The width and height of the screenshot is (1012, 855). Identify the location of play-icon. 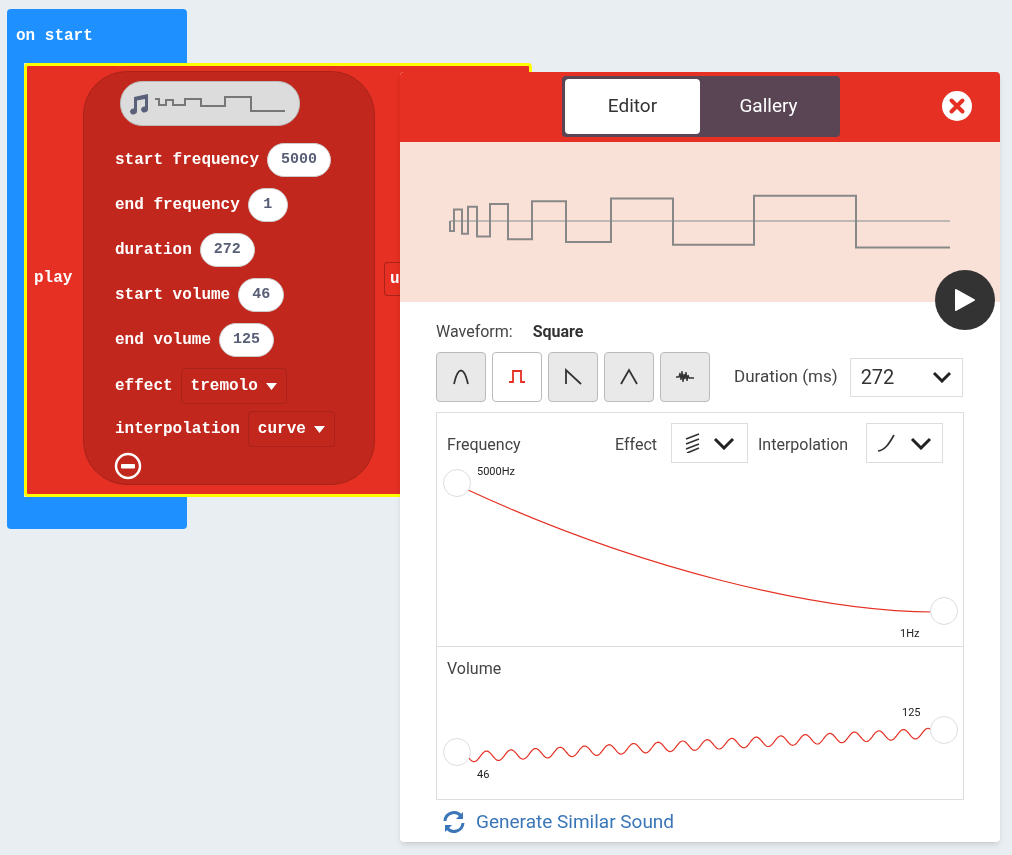
(965, 300).